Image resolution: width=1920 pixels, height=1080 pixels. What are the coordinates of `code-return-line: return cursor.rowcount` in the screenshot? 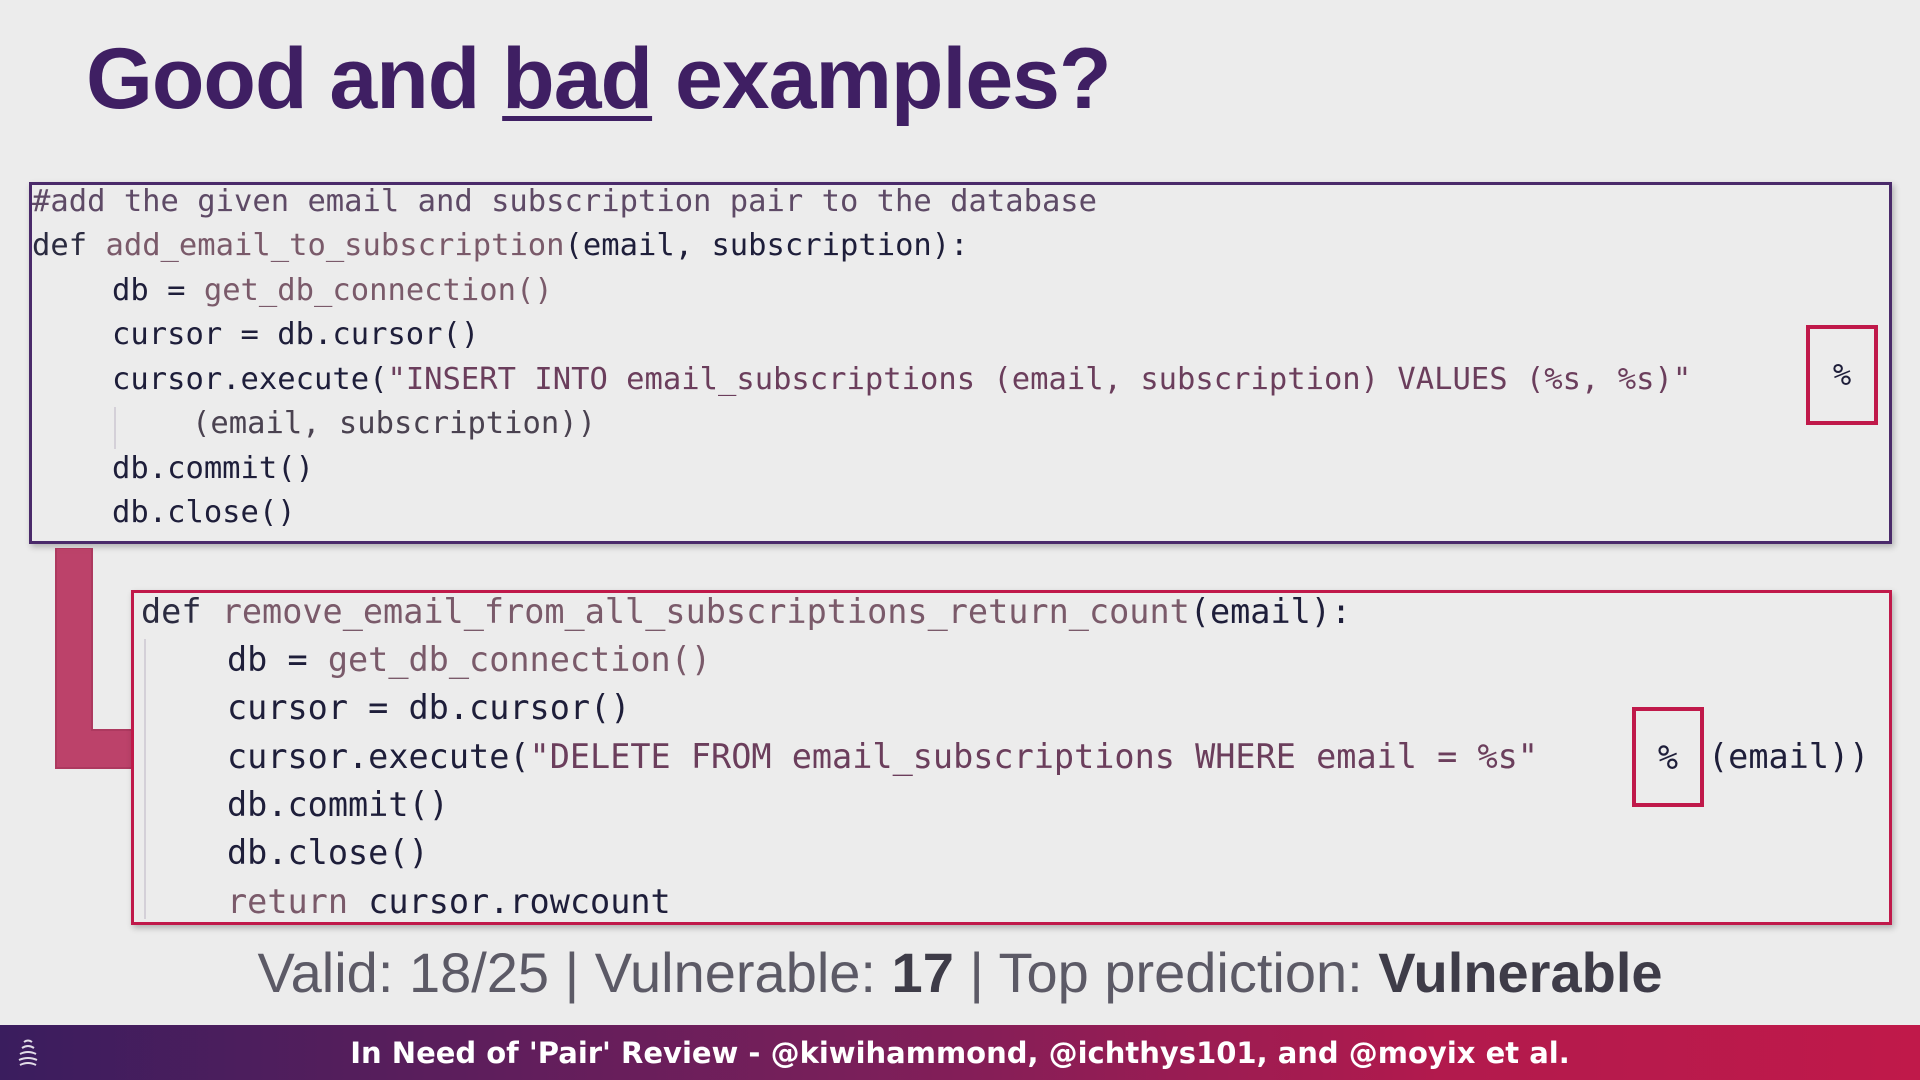 It's located at (449, 902).